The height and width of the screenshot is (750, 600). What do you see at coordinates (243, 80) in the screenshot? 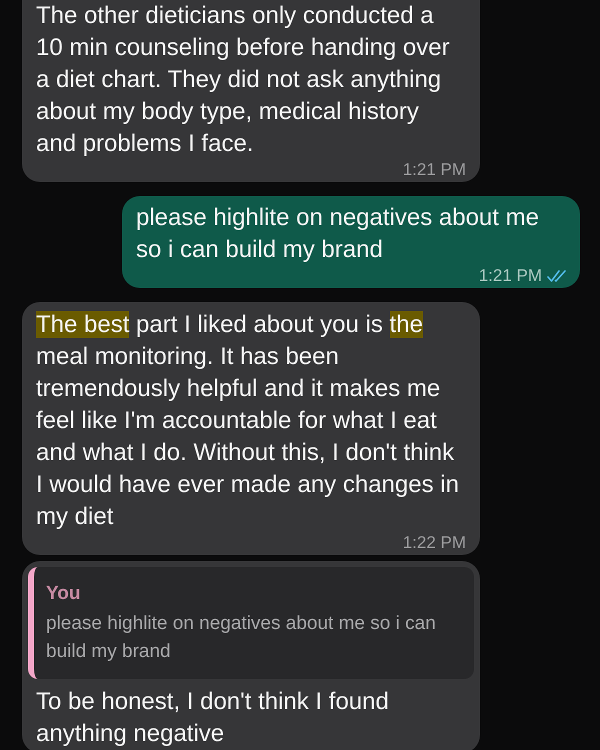
I see `message-text: The other dieticians only conducted a 10 min counseling before handing over a diet chart. They did not ask anything about my body type, medical history and problems I face.` at bounding box center [243, 80].